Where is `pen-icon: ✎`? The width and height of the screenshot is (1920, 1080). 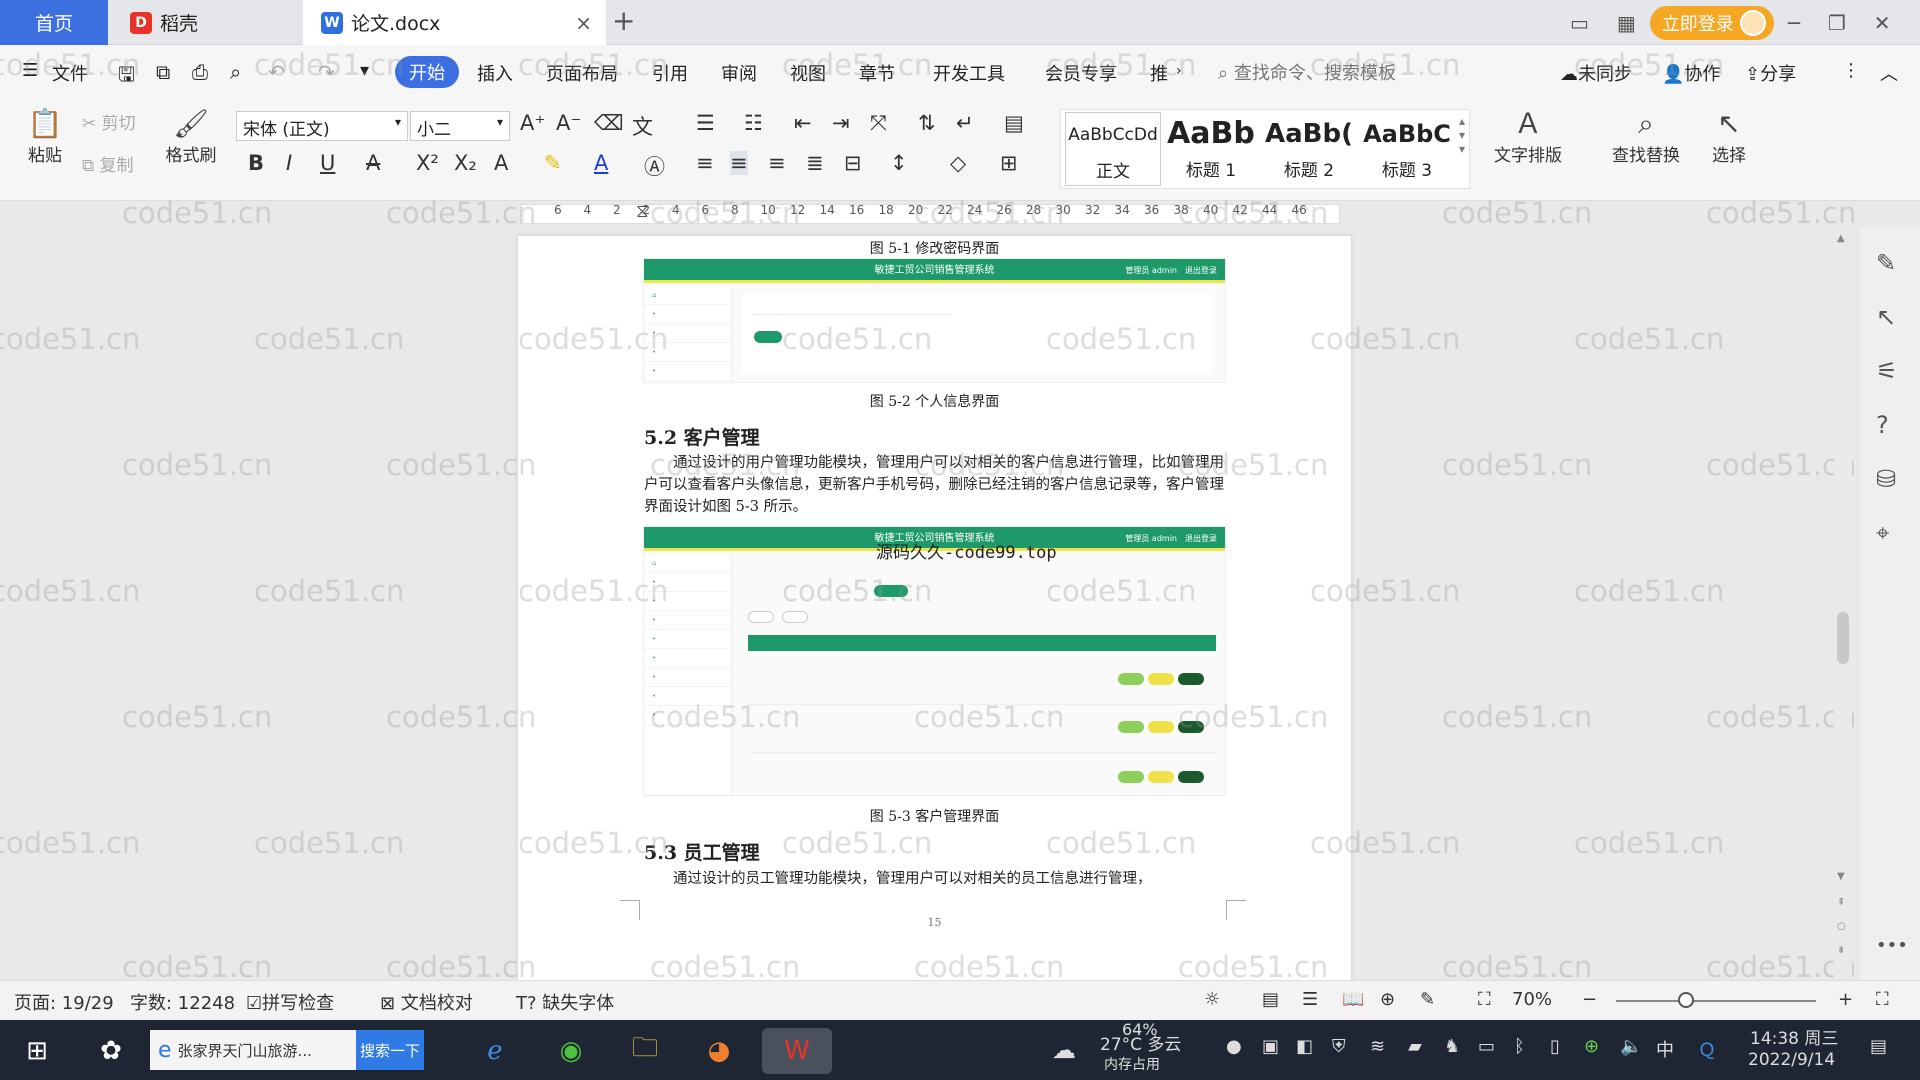
pen-icon: ✎ is located at coordinates (1886, 263).